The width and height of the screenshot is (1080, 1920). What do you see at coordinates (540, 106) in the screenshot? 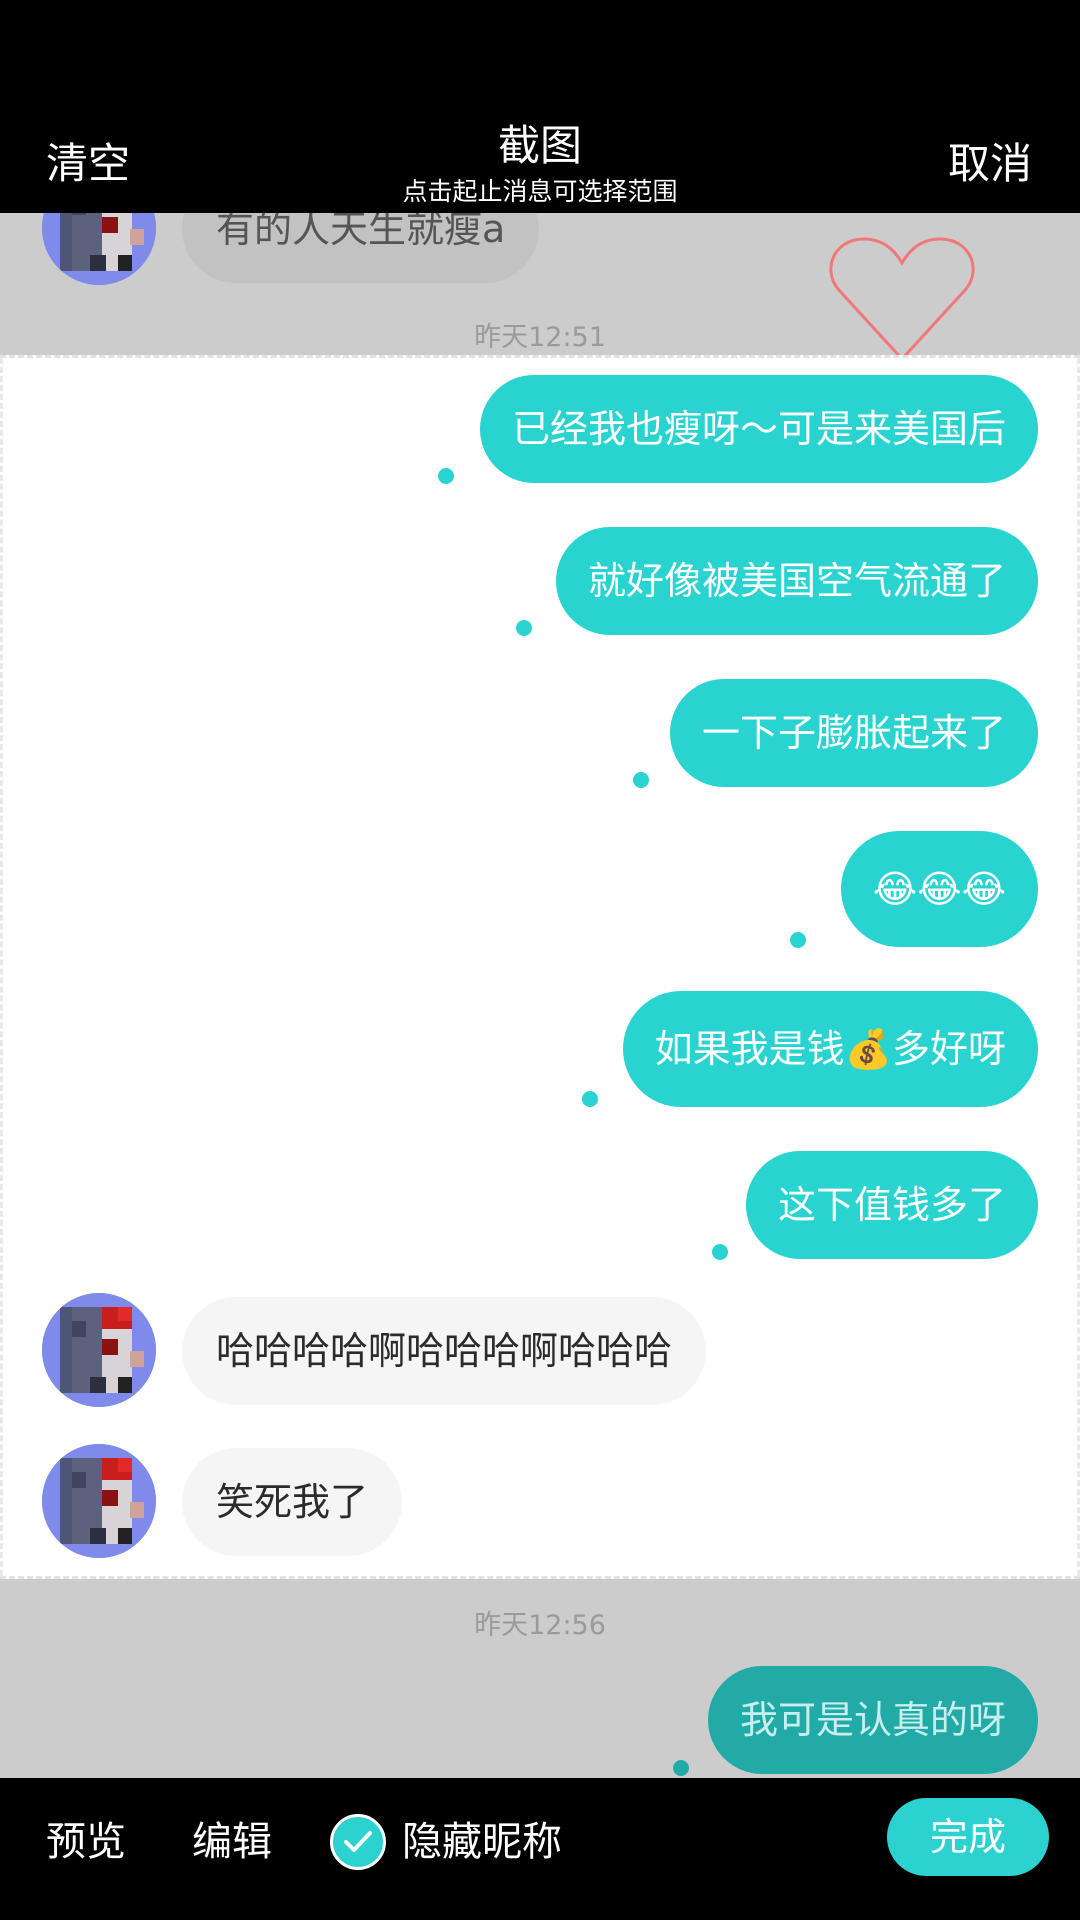
I see `screenshot-header: 清空 截图 点击起止消息可选择范围 取消` at bounding box center [540, 106].